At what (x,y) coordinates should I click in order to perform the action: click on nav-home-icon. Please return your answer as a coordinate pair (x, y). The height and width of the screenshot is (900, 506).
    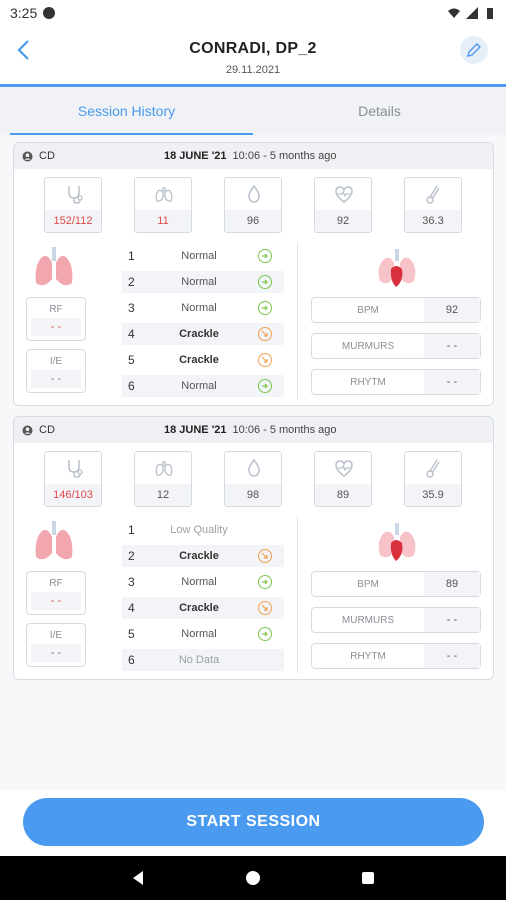
    Looking at the image, I should click on (253, 878).